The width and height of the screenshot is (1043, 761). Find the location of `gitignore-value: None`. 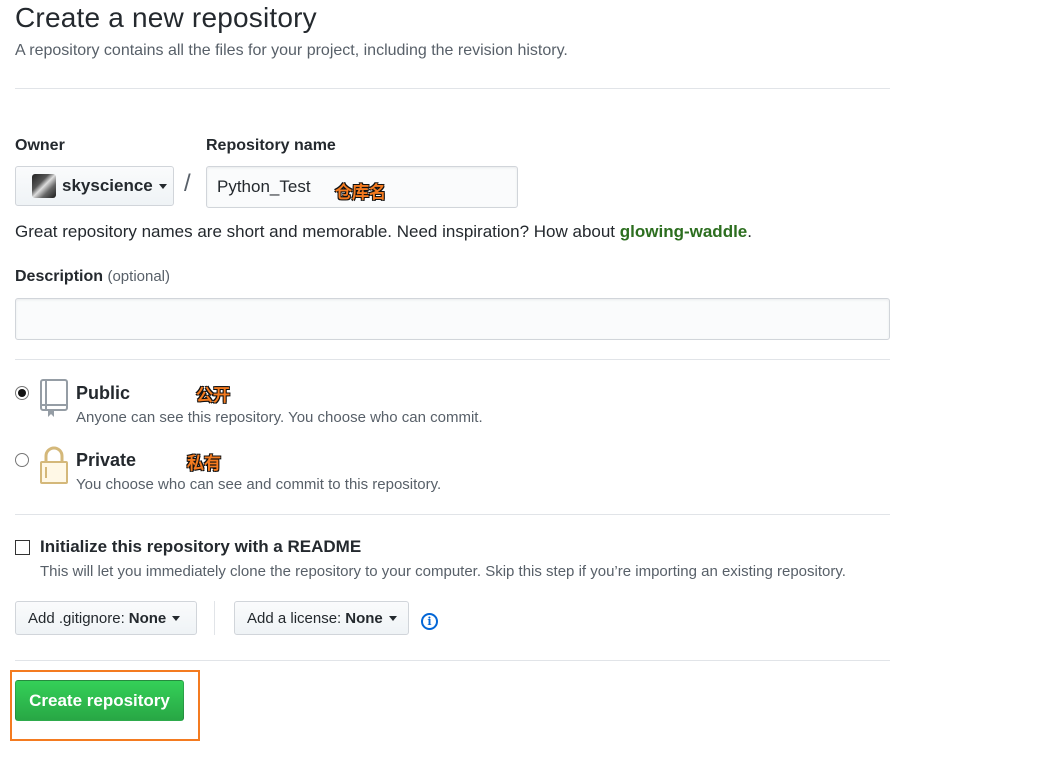

gitignore-value: None is located at coordinates (147, 618).